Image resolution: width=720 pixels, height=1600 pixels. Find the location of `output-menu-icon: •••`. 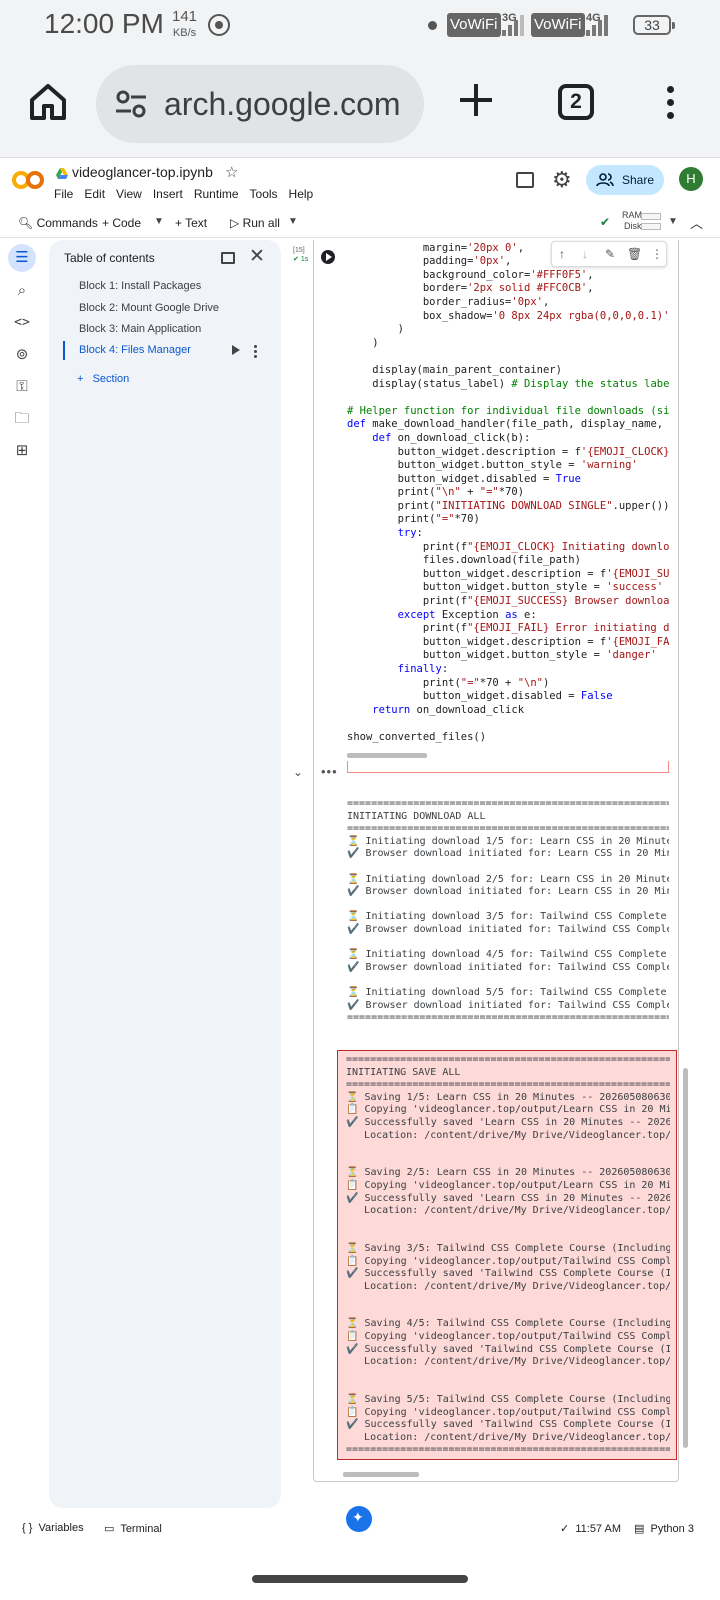

output-menu-icon: ••• is located at coordinates (329, 771).